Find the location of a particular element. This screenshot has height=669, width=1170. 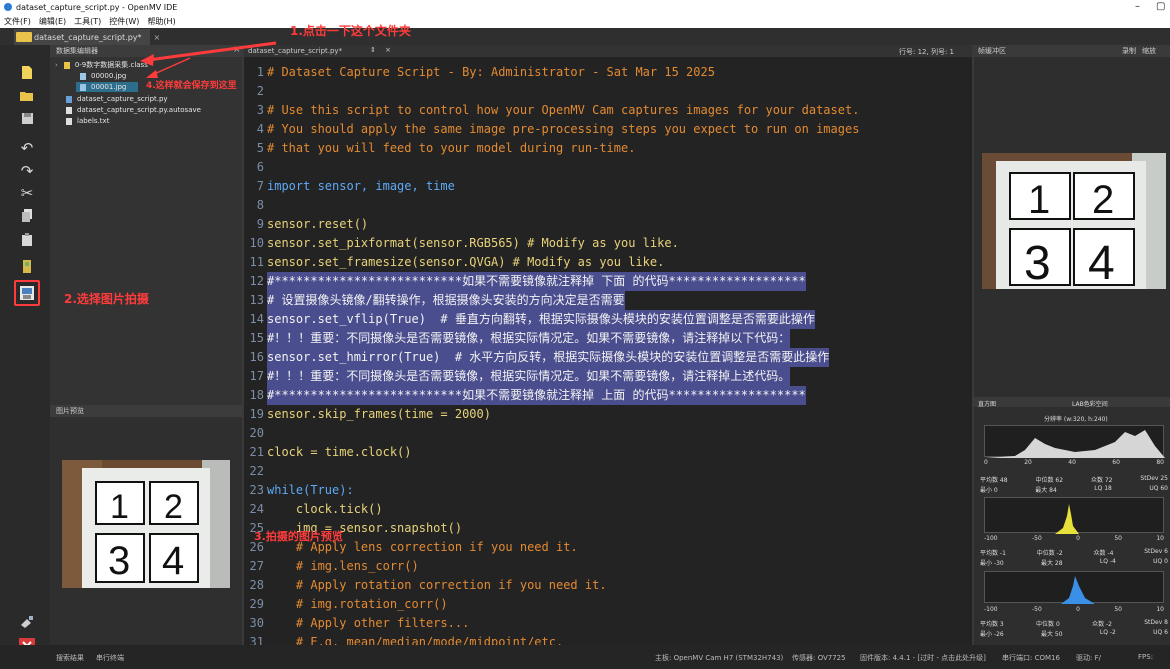

line-number: 5 is located at coordinates (260, 148).